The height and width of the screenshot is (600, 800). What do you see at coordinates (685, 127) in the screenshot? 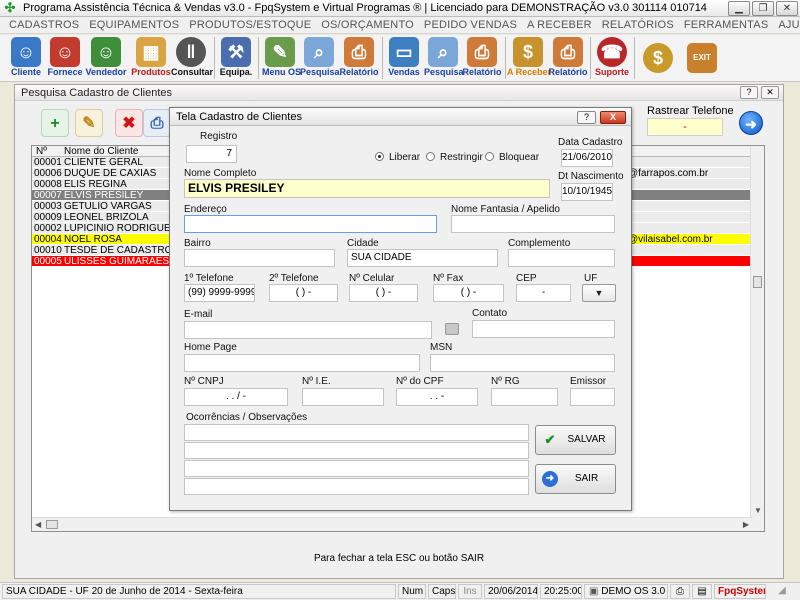
I see `rastrear-telefone-input: -` at bounding box center [685, 127].